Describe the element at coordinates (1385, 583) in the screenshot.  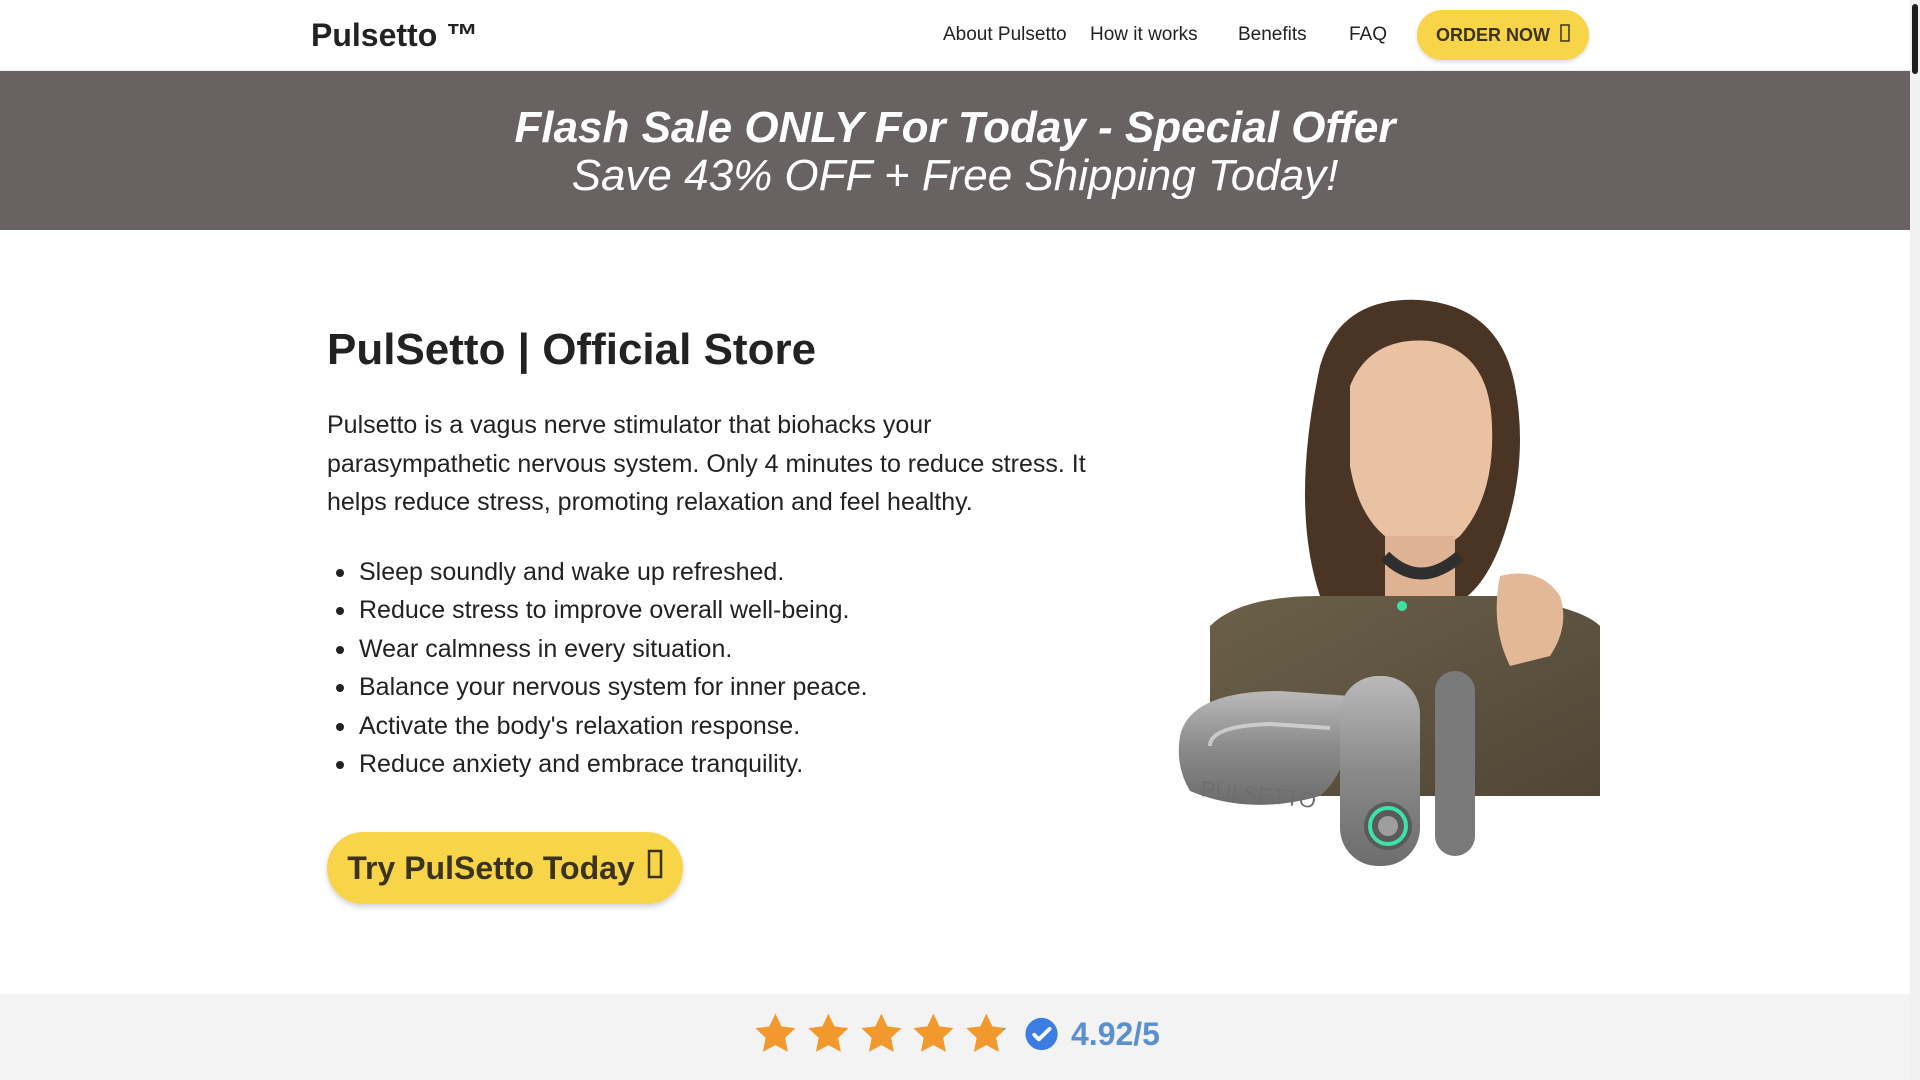
I see `product-hero-image: PULSETTO` at that location.